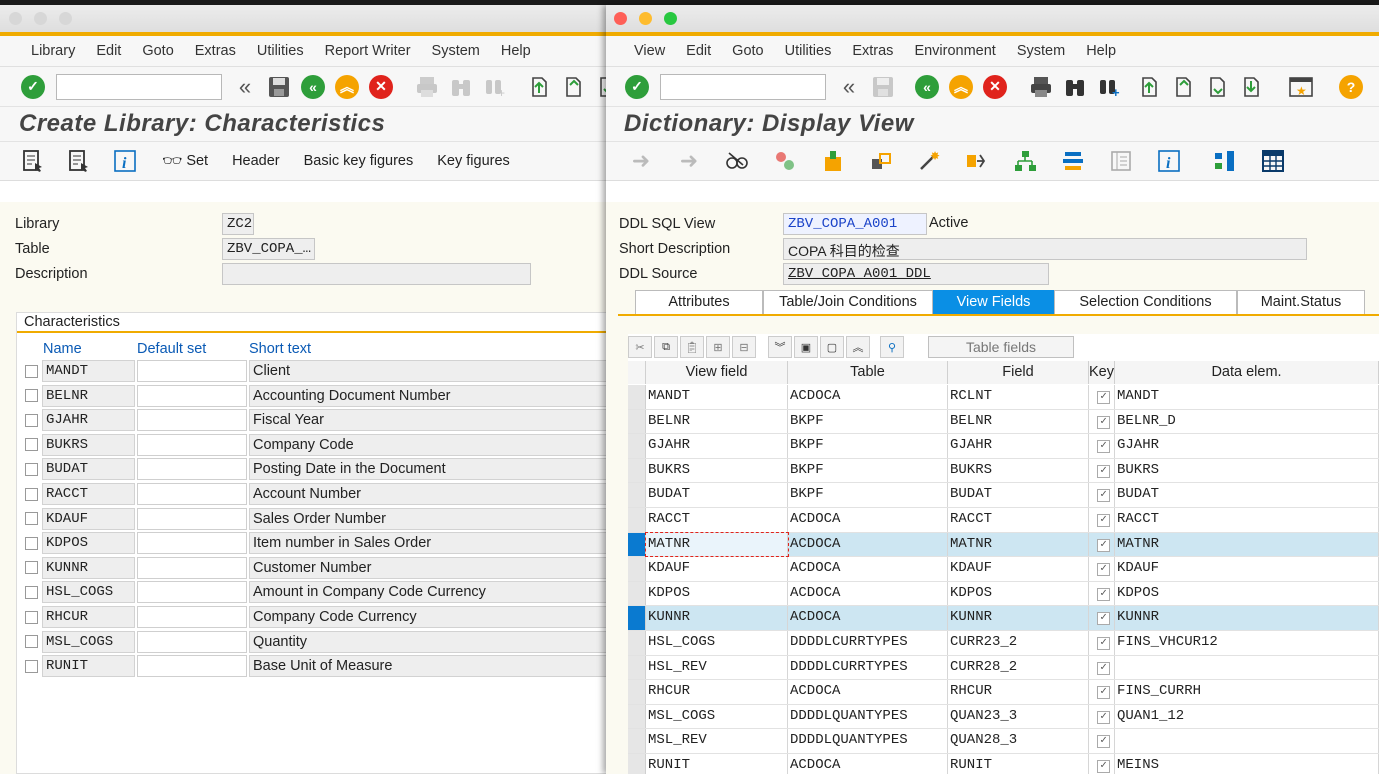 The height and width of the screenshot is (774, 1379). I want to click on tab-view-fields: View Fields, so click(993, 302).